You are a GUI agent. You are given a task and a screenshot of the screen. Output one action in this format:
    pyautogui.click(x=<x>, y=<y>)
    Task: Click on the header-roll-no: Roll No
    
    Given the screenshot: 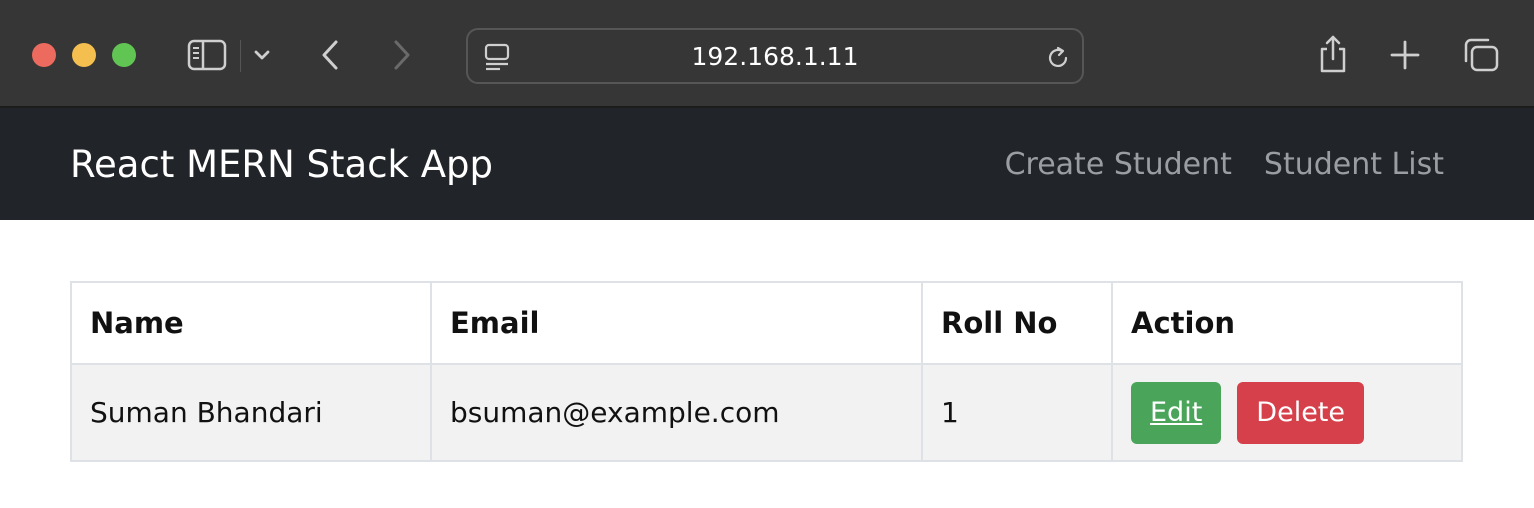 What is the action you would take?
    pyautogui.click(x=1017, y=323)
    